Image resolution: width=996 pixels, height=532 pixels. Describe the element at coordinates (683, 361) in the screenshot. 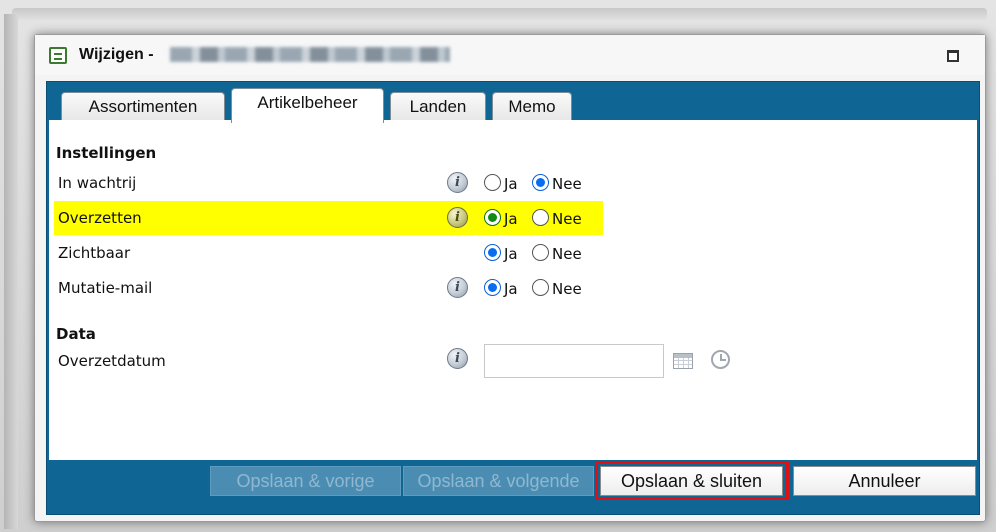

I see `calendar-icon` at that location.